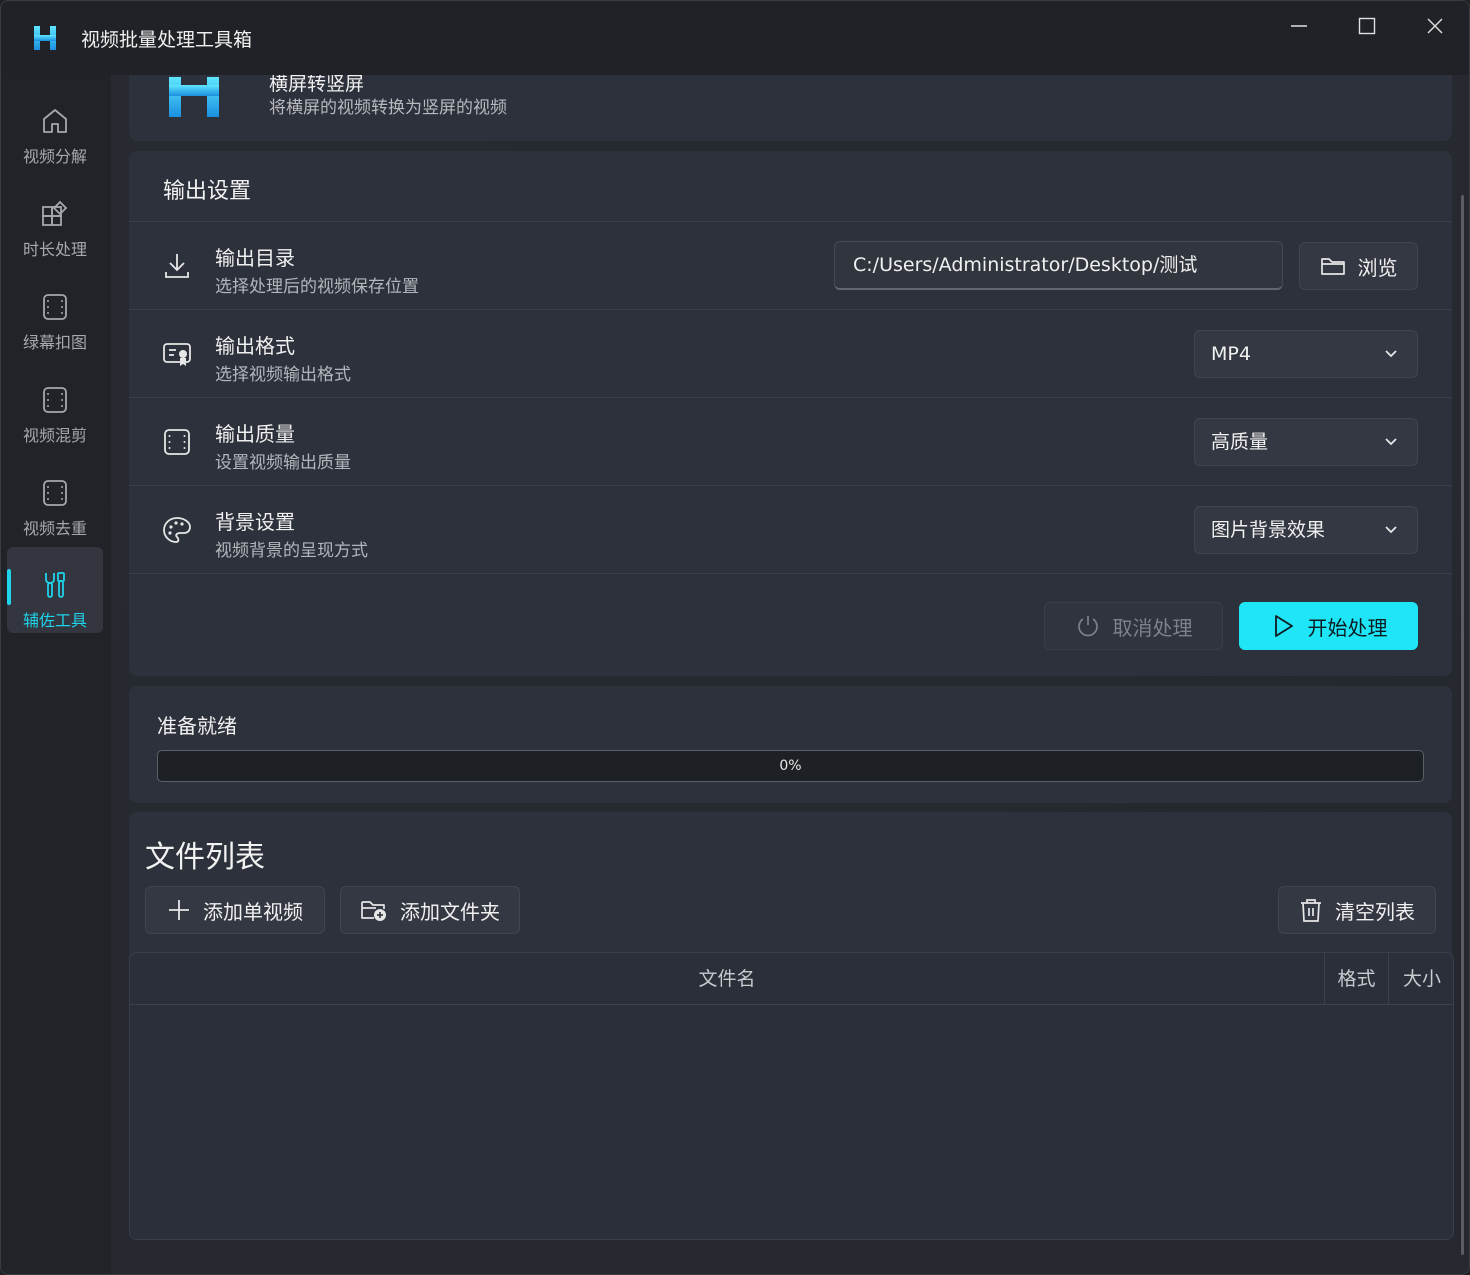 Image resolution: width=1470 pixels, height=1275 pixels. I want to click on cancel-label: 取消处理, so click(1152, 627).